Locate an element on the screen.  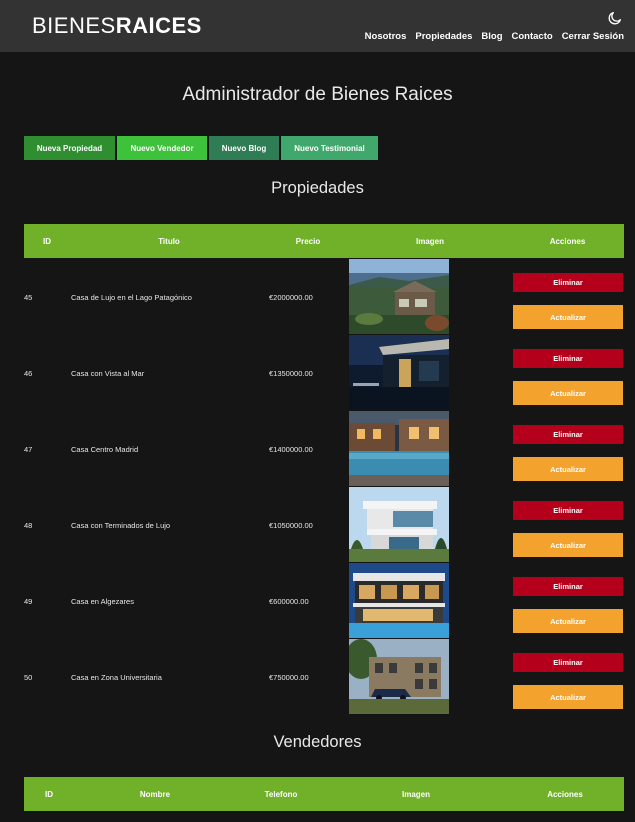
row-id: 48 is located at coordinates (28, 525).